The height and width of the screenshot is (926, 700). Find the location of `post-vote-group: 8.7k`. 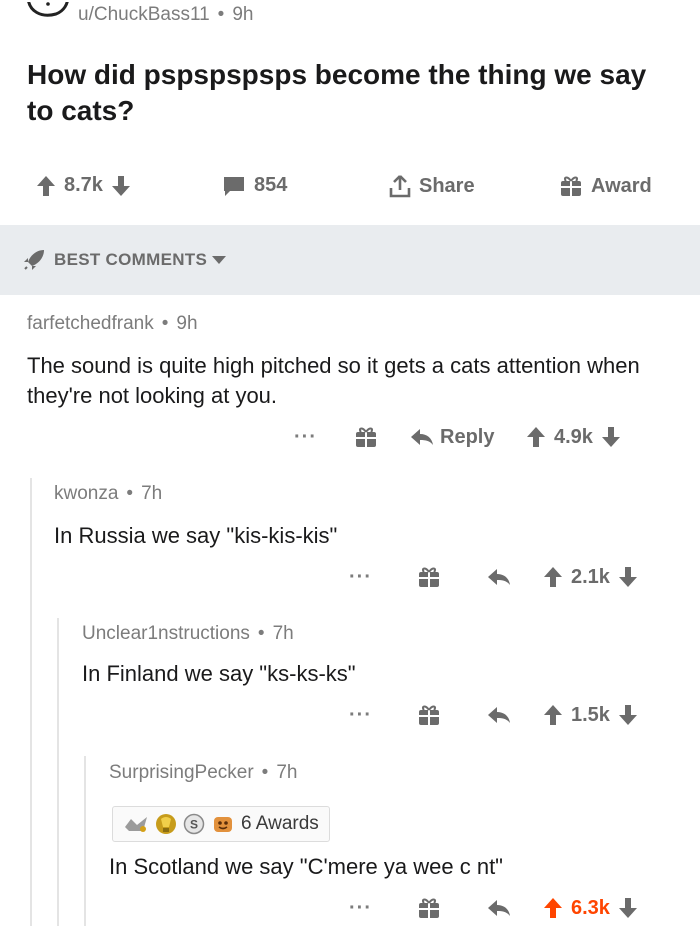

post-vote-group: 8.7k is located at coordinates (83, 185).